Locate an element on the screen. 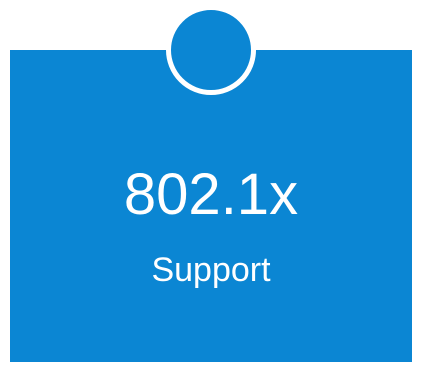 The image size is (422, 375). circle-badge-icon is located at coordinates (211, 50).